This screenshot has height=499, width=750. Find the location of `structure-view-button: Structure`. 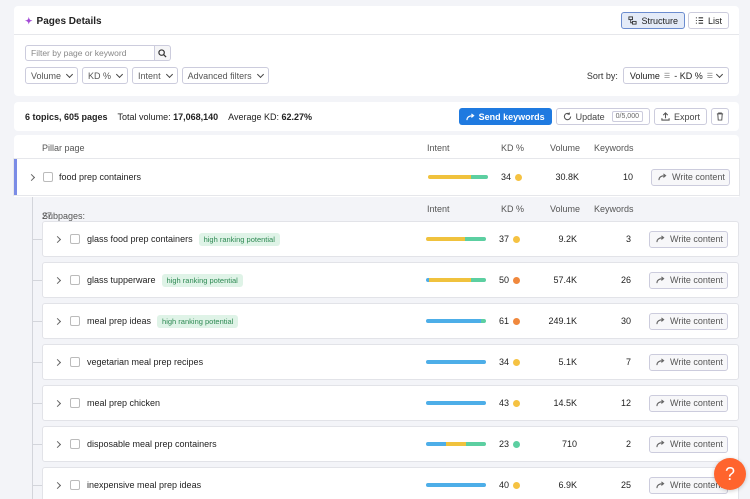

structure-view-button: Structure is located at coordinates (653, 20).